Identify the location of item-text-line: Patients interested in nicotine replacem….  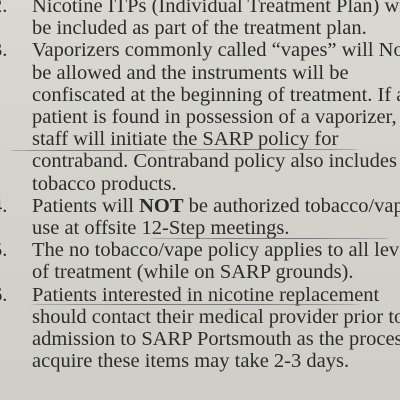
(206, 294).